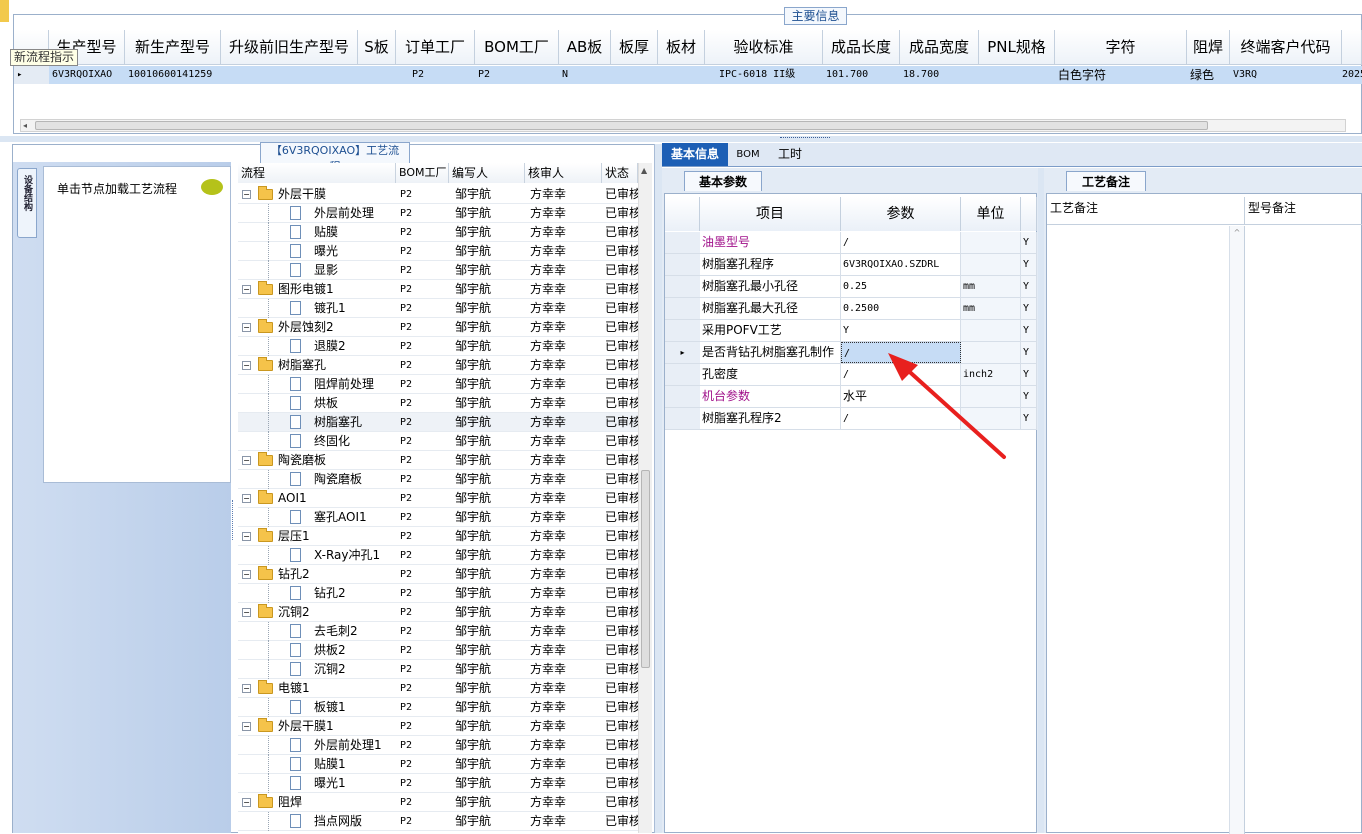 The height and width of the screenshot is (834, 1362). What do you see at coordinates (861, 47) in the screenshot?
I see `col-header: 成品长度` at bounding box center [861, 47].